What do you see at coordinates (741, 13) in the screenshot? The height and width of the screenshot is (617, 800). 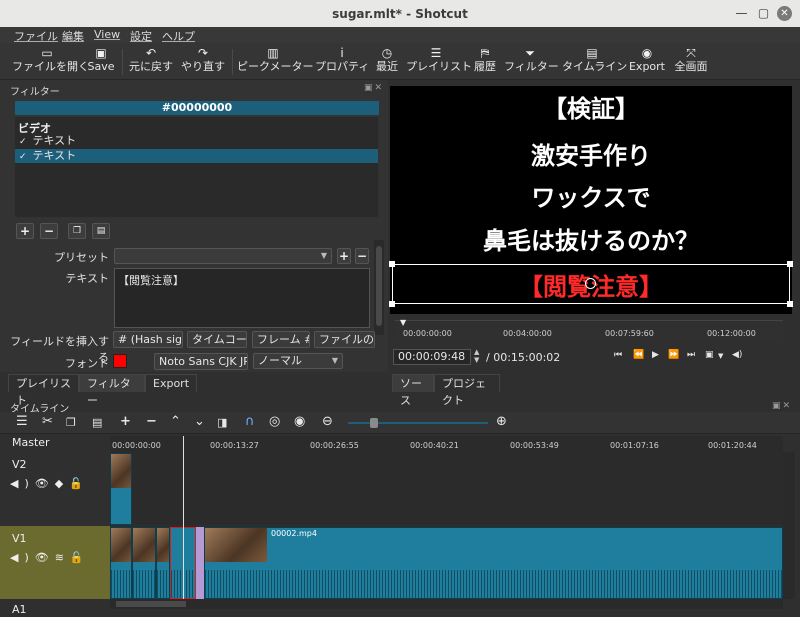 I see `minimize-icon: —` at bounding box center [741, 13].